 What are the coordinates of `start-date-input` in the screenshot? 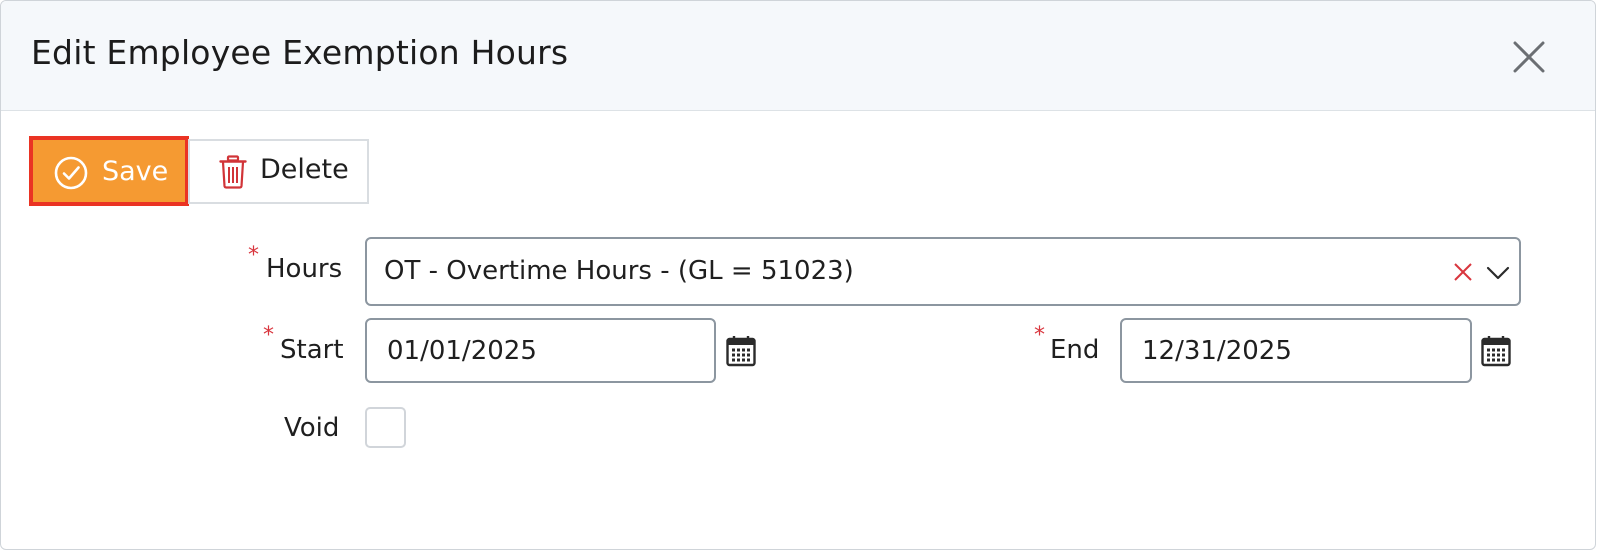 It's located at (540, 350).